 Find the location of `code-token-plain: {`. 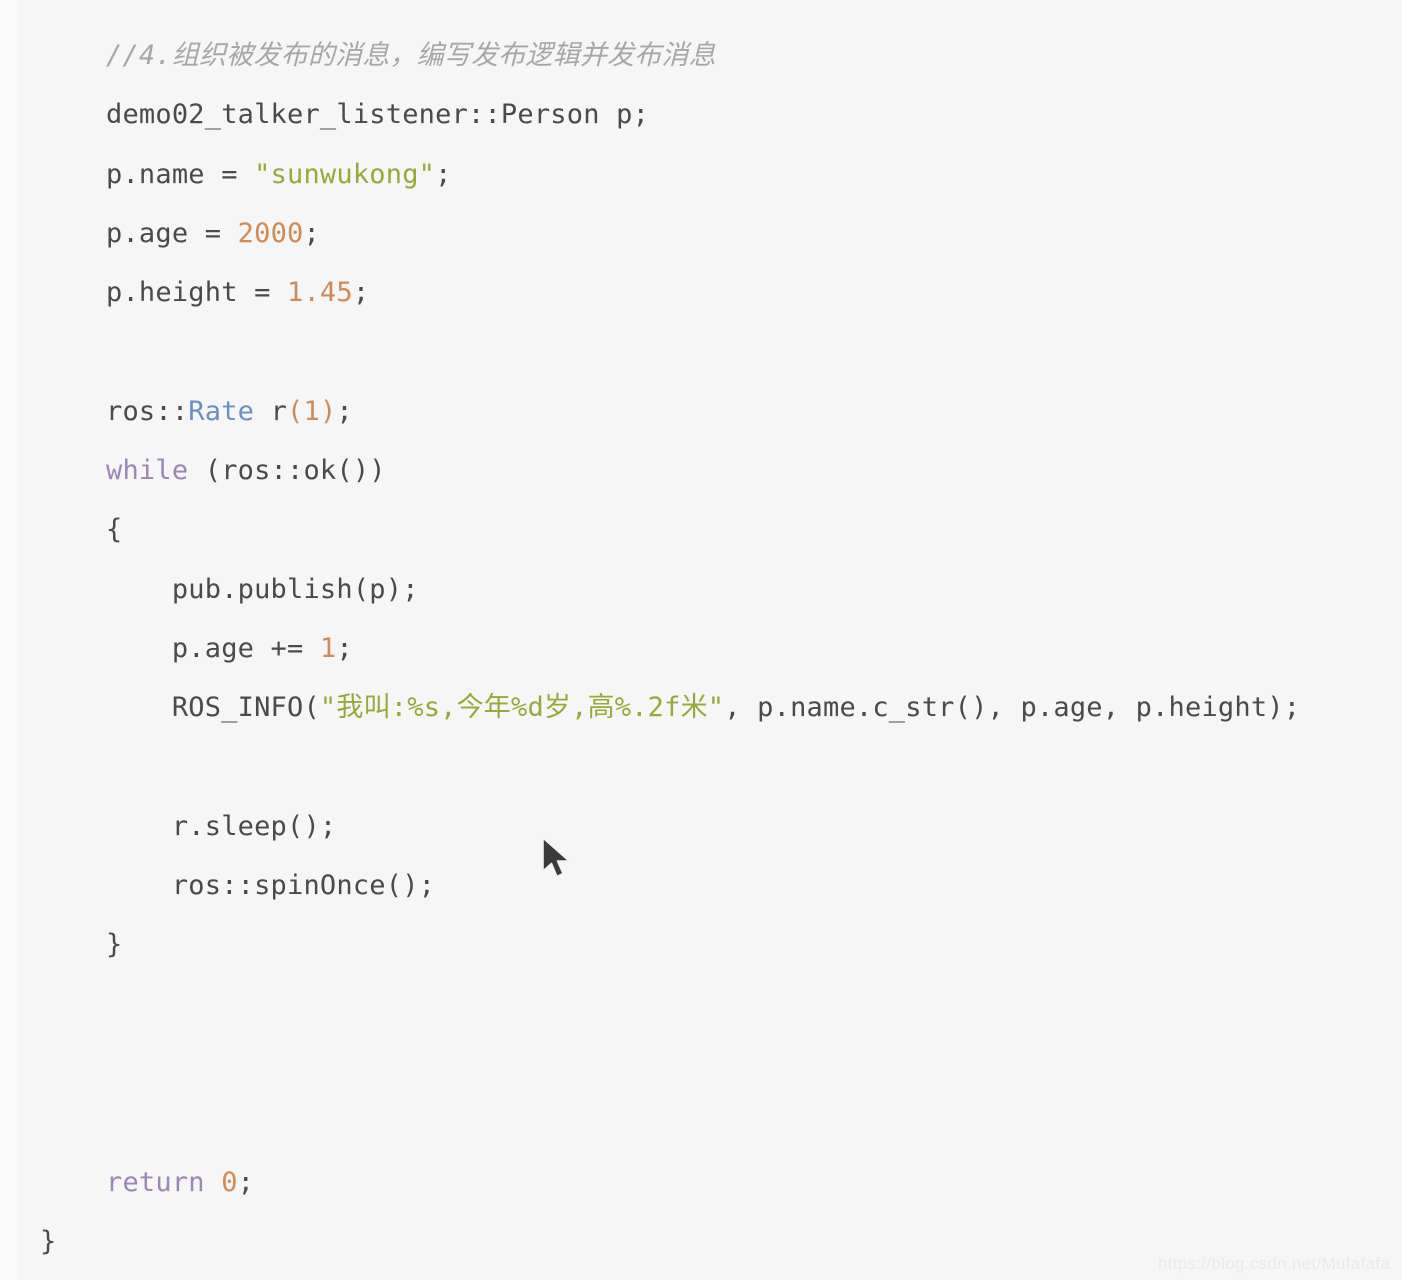

code-token-plain: { is located at coordinates (114, 530).